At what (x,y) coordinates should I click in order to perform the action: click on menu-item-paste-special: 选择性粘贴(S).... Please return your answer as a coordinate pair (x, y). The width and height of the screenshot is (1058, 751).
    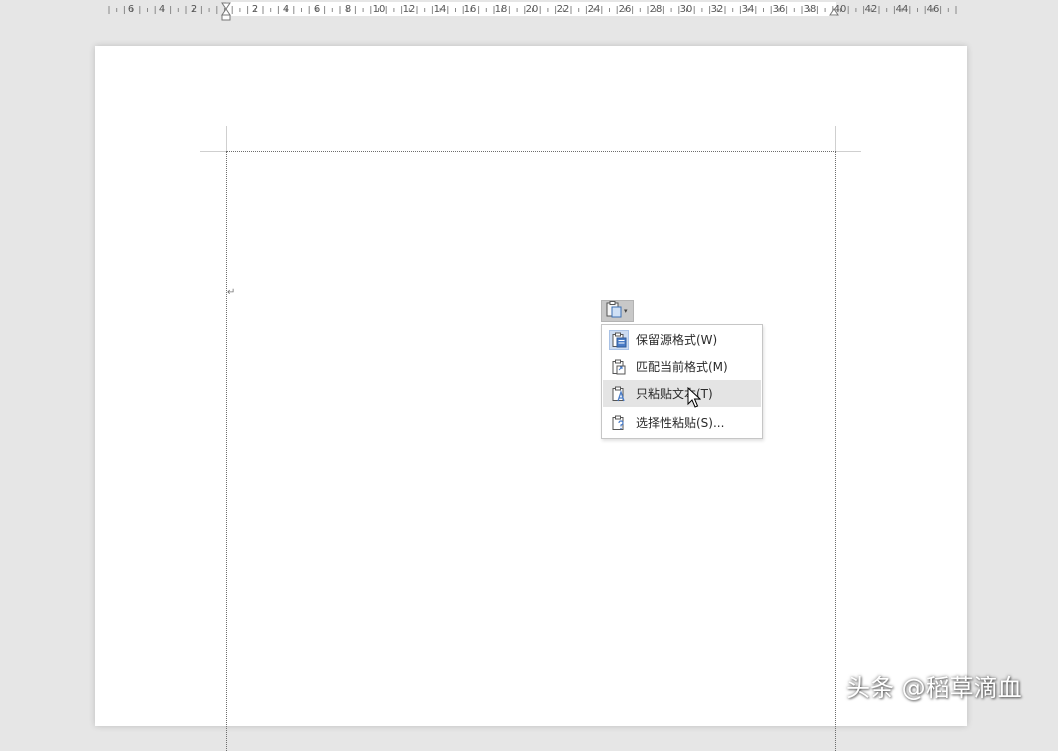
    Looking at the image, I should click on (682, 422).